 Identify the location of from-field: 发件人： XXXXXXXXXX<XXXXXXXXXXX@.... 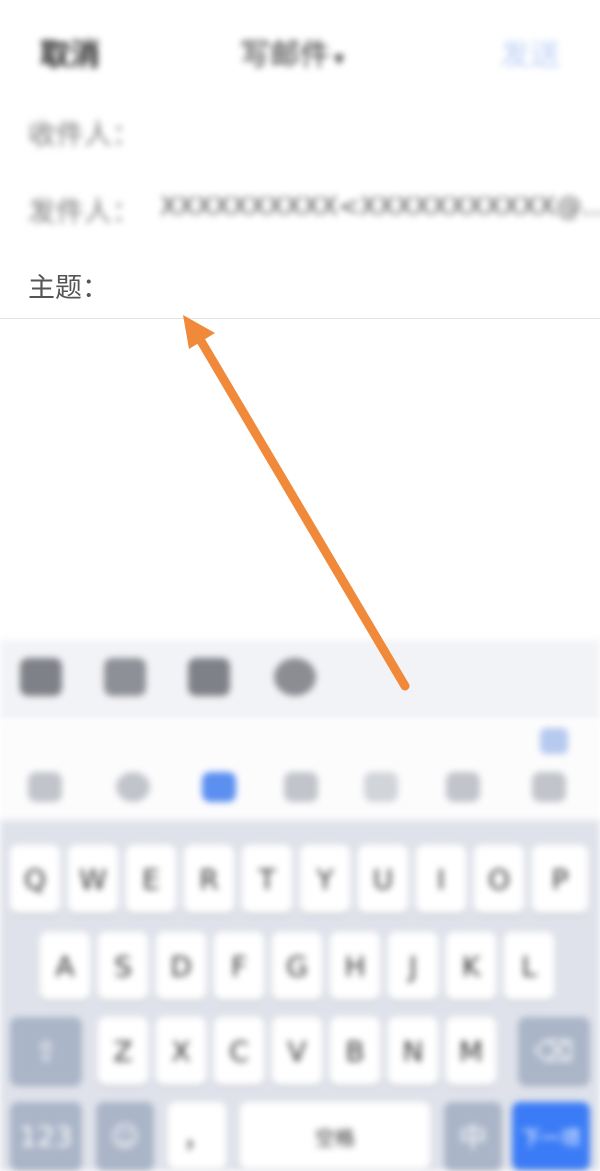
(300, 205).